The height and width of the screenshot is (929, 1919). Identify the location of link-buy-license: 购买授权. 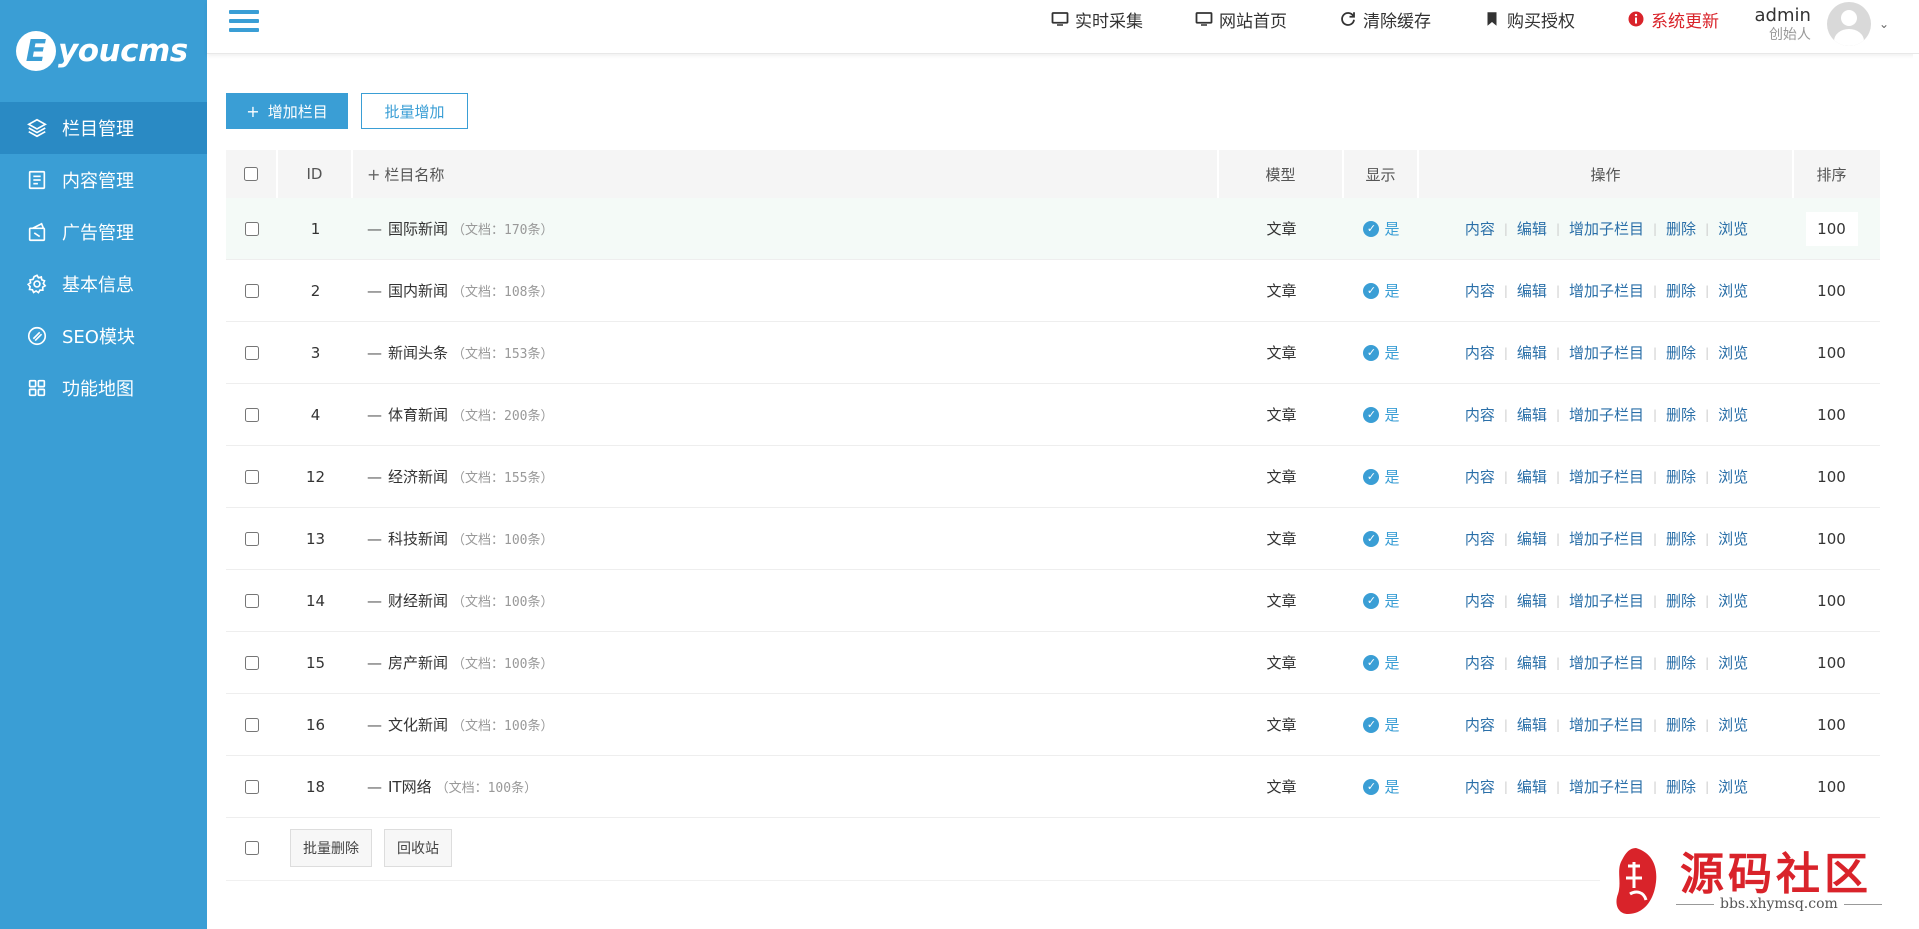
(1529, 19).